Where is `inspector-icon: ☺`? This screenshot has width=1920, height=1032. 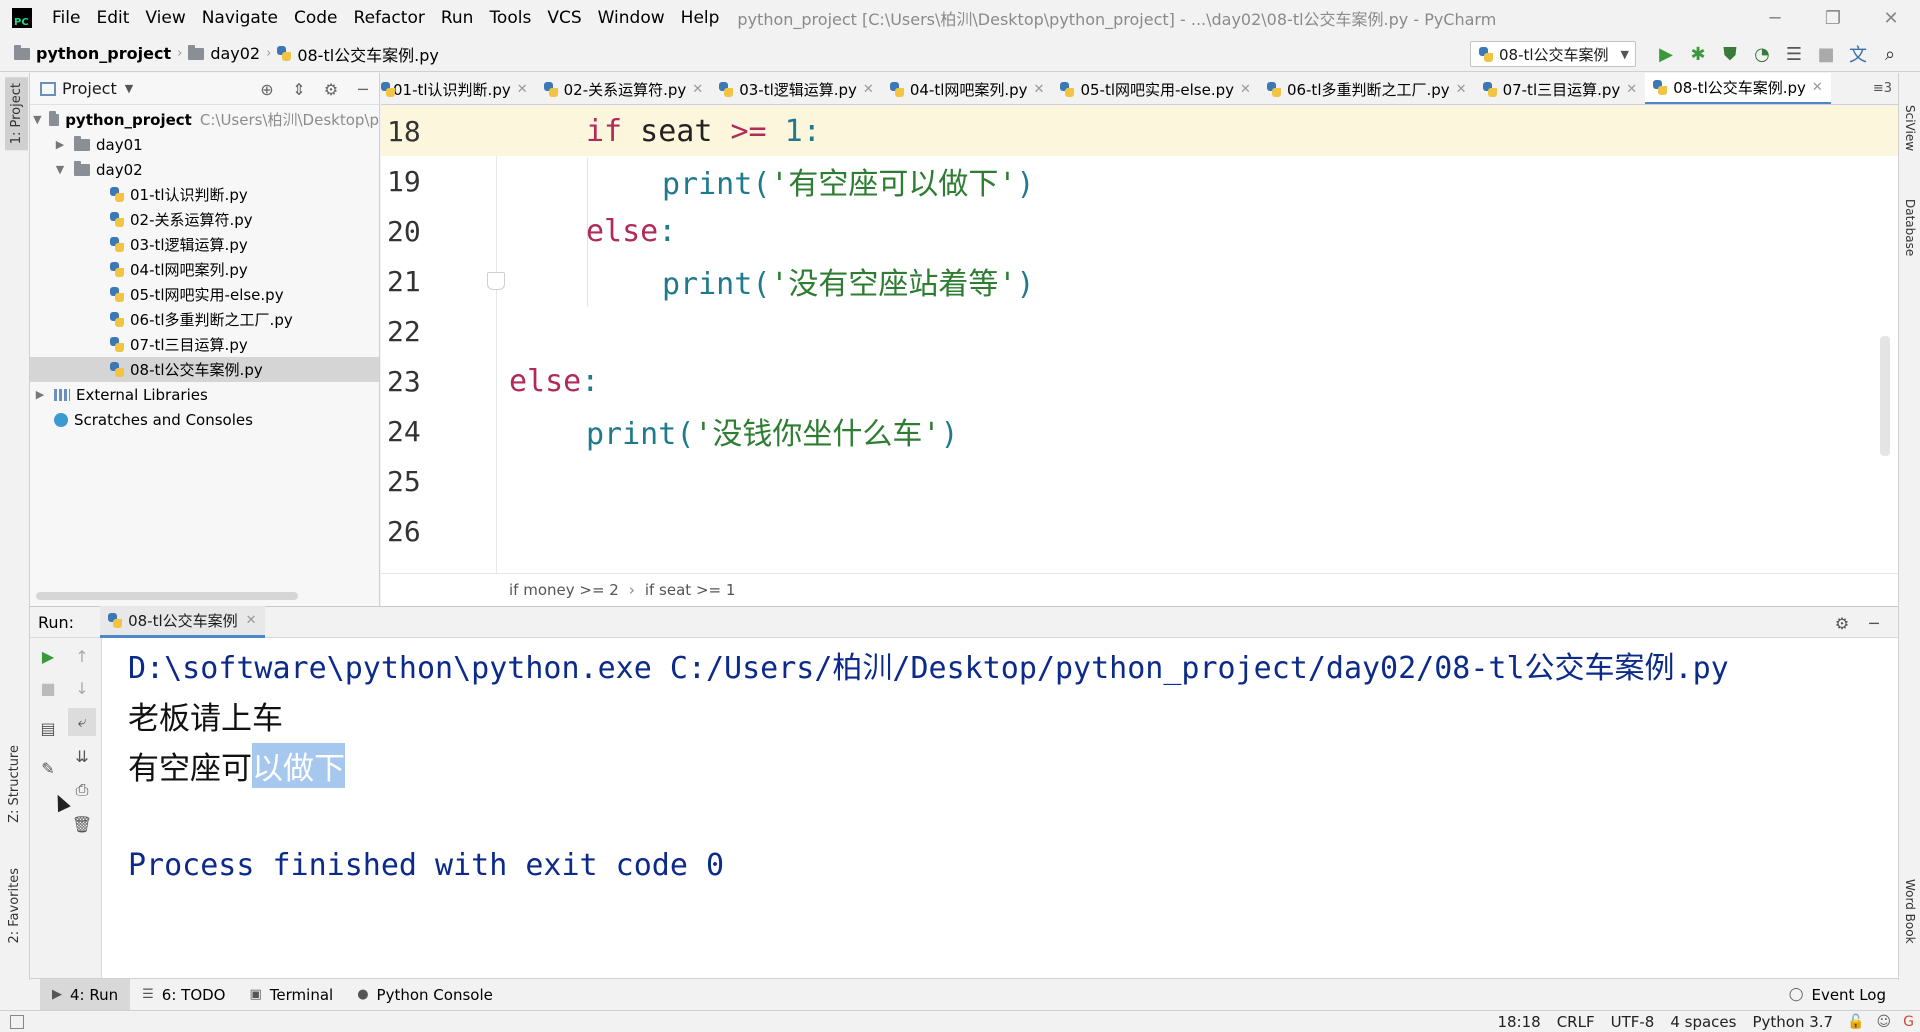
inspector-icon: ☺ is located at coordinates (1884, 1022).